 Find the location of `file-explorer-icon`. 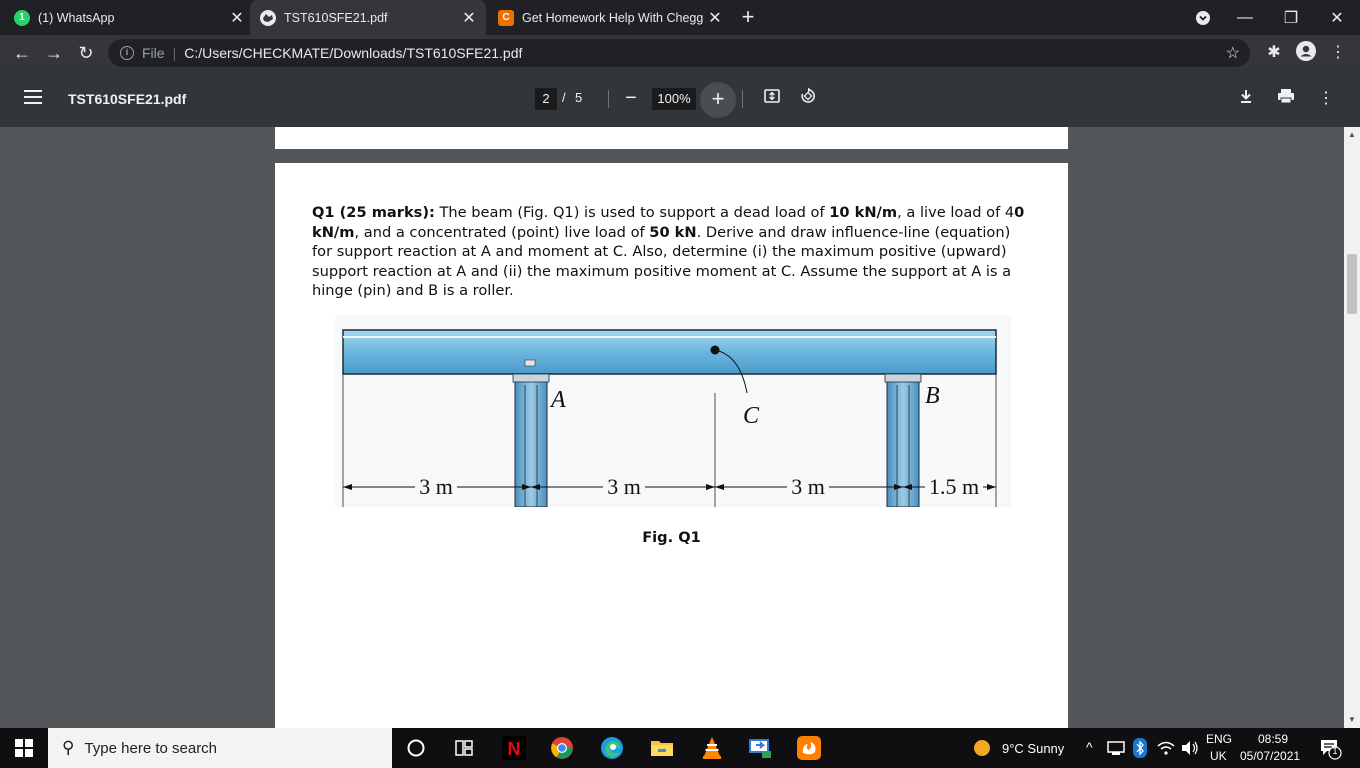

file-explorer-icon is located at coordinates (662, 748).